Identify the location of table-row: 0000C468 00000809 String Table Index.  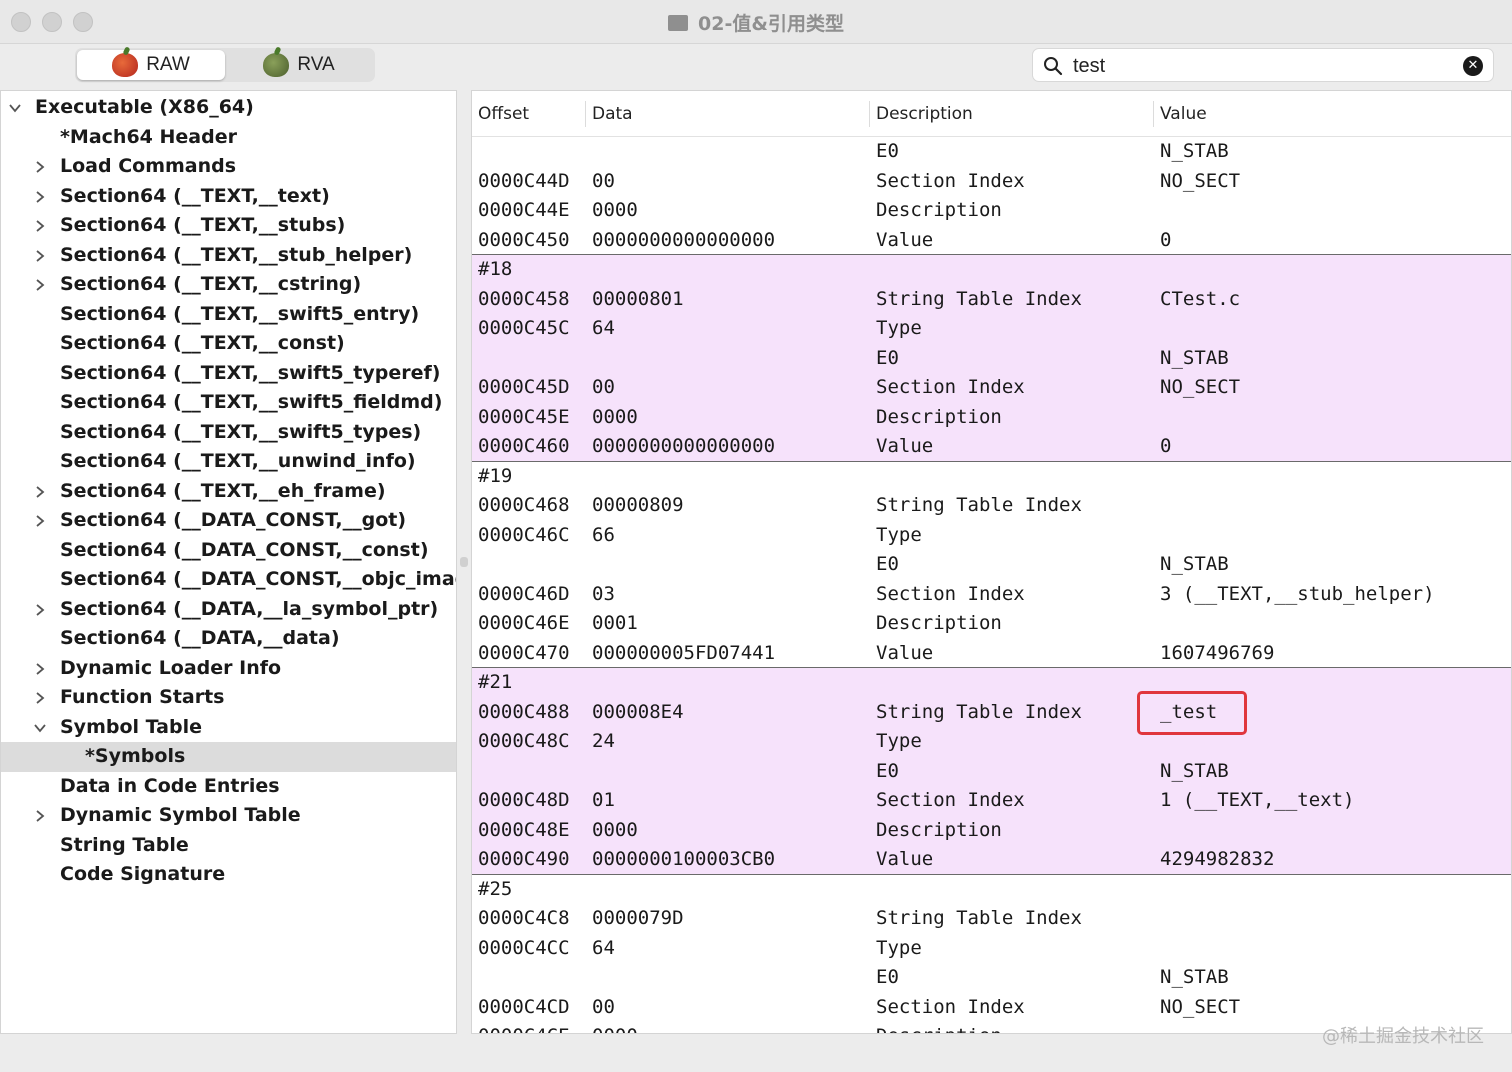
(991, 506).